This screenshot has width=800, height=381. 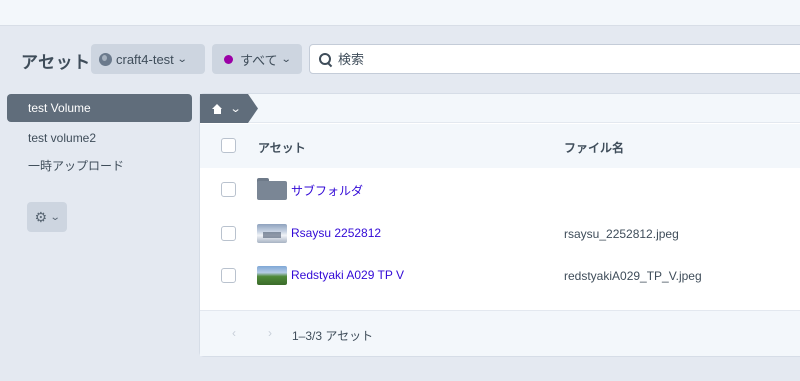 What do you see at coordinates (558, 59) in the screenshot?
I see `search-input` at bounding box center [558, 59].